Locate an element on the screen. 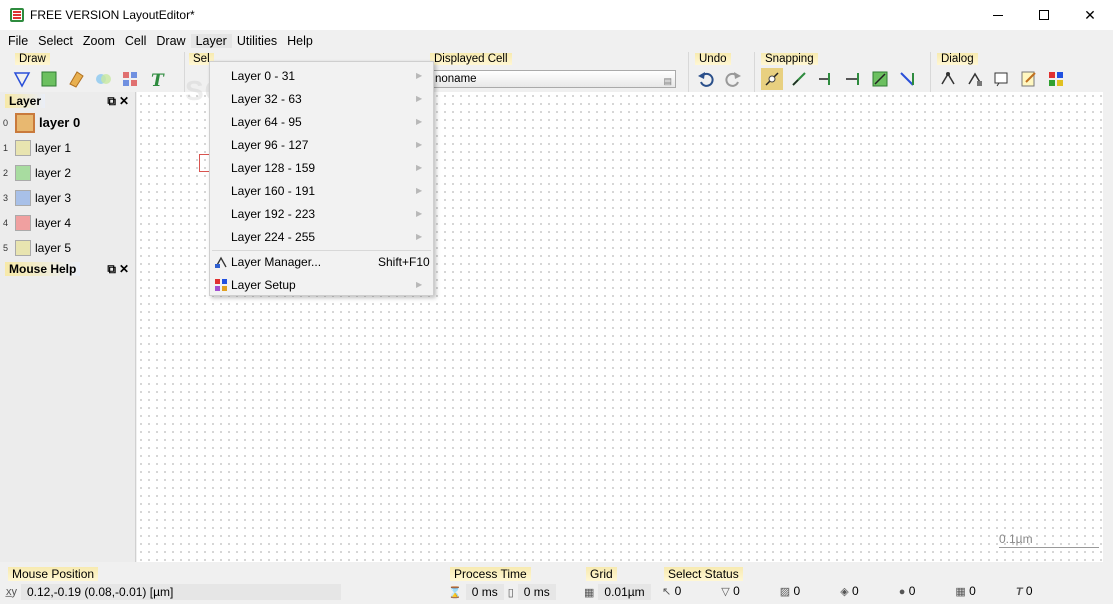 The height and width of the screenshot is (604, 1113). displayed-cell-select: noname ▤ is located at coordinates (553, 79).